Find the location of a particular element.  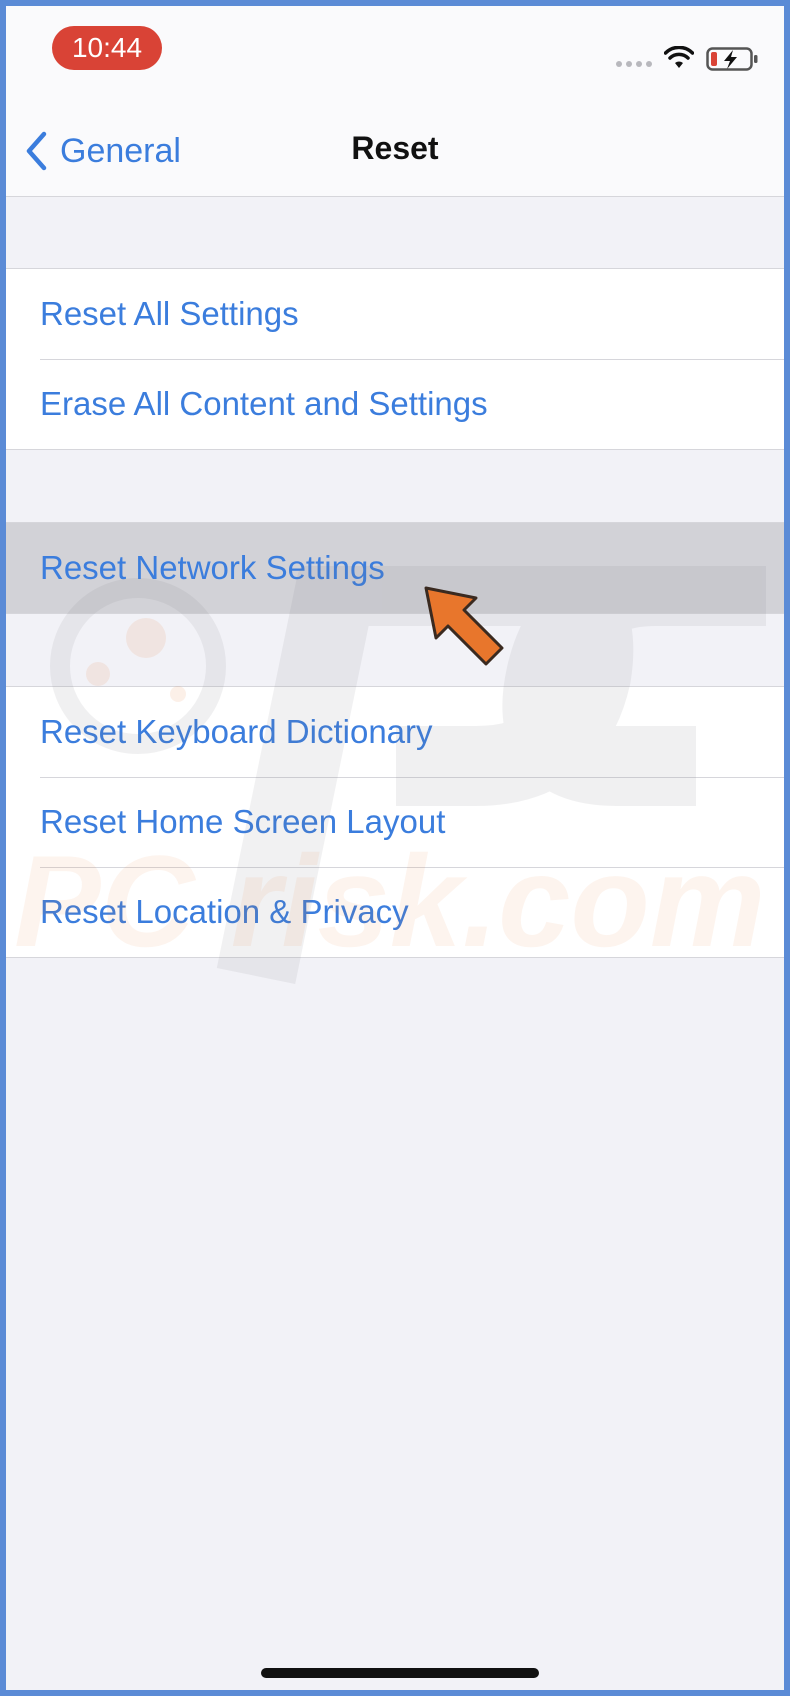

home-indicator is located at coordinates (400, 1673).